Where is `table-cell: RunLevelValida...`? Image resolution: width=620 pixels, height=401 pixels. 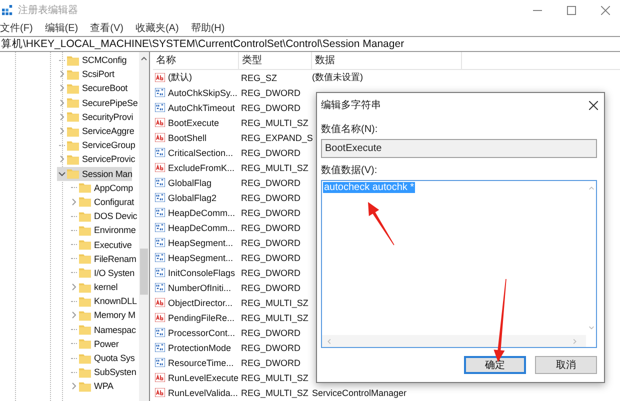
table-cell: RunLevelValida... is located at coordinates (203, 393).